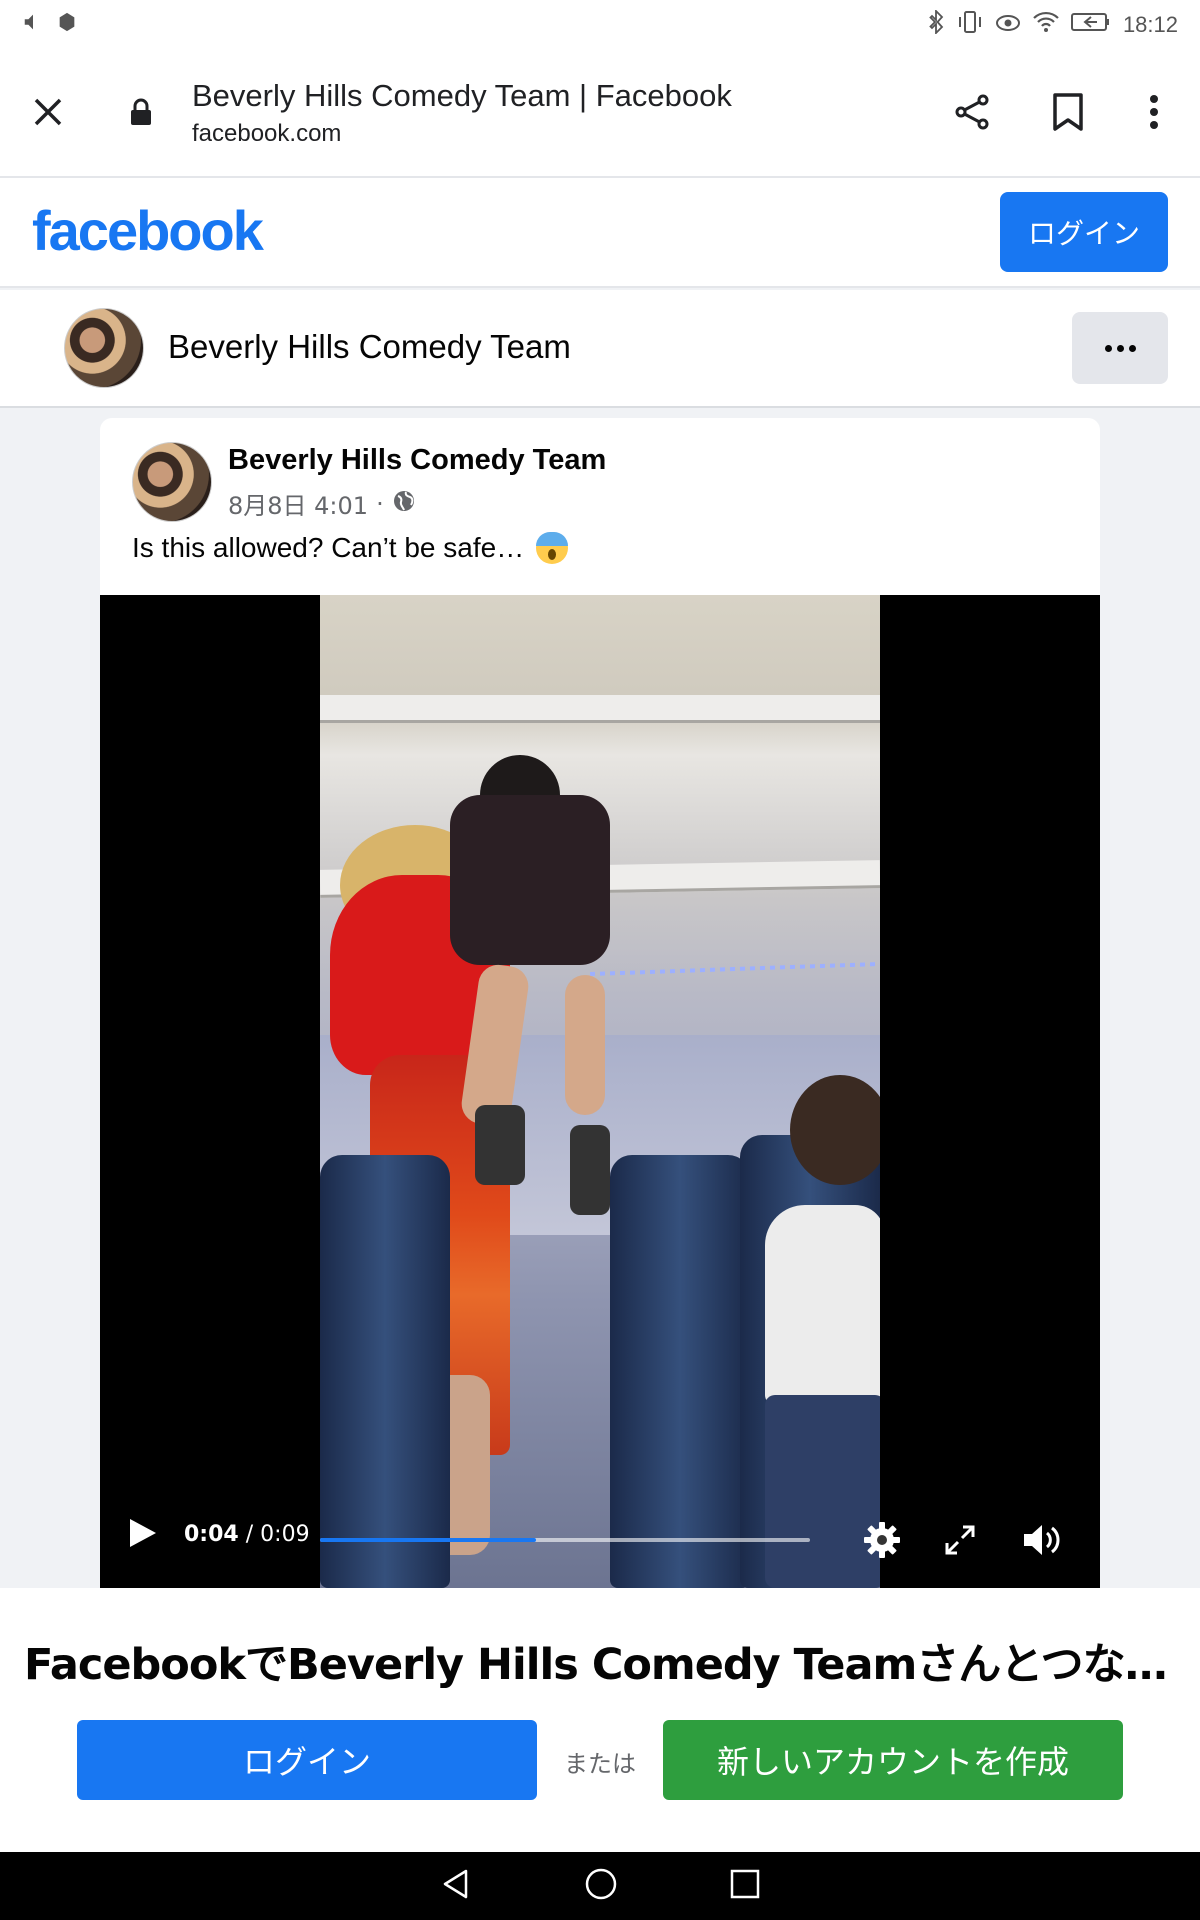 Image resolution: width=1200 pixels, height=1920 pixels. I want to click on more-options-button, so click(1120, 348).